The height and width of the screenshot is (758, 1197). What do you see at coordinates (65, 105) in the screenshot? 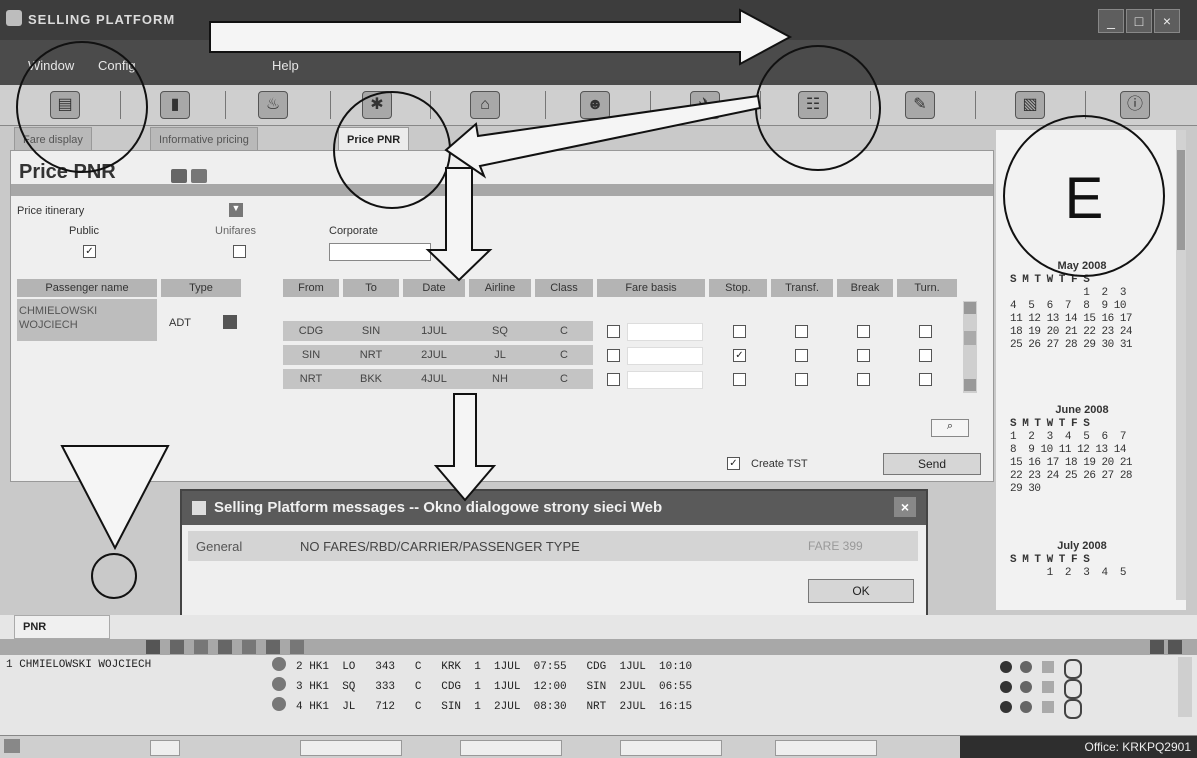
I see `book-icon: ▤` at bounding box center [65, 105].